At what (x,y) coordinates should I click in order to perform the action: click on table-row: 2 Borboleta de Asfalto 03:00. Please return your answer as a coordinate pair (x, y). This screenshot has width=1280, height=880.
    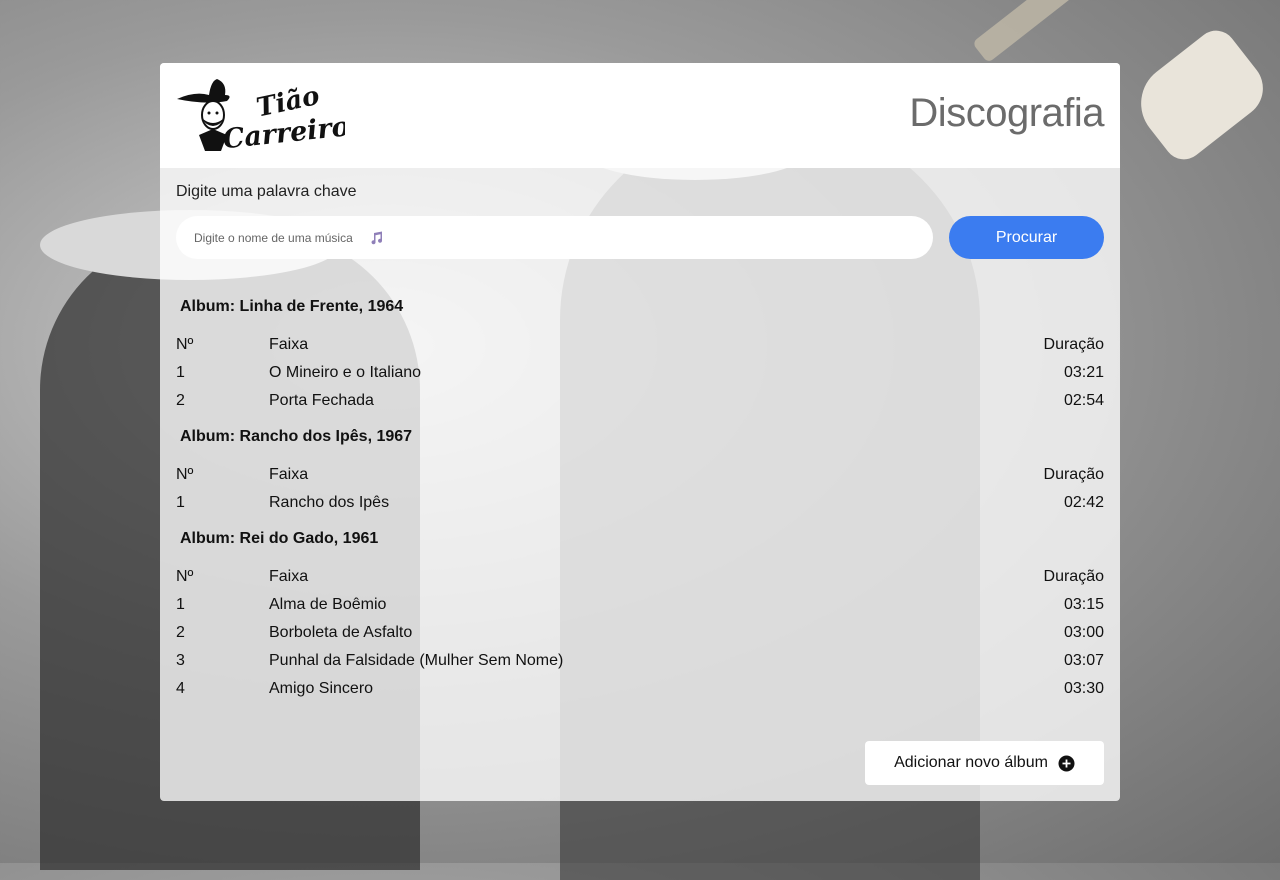
    Looking at the image, I should click on (640, 633).